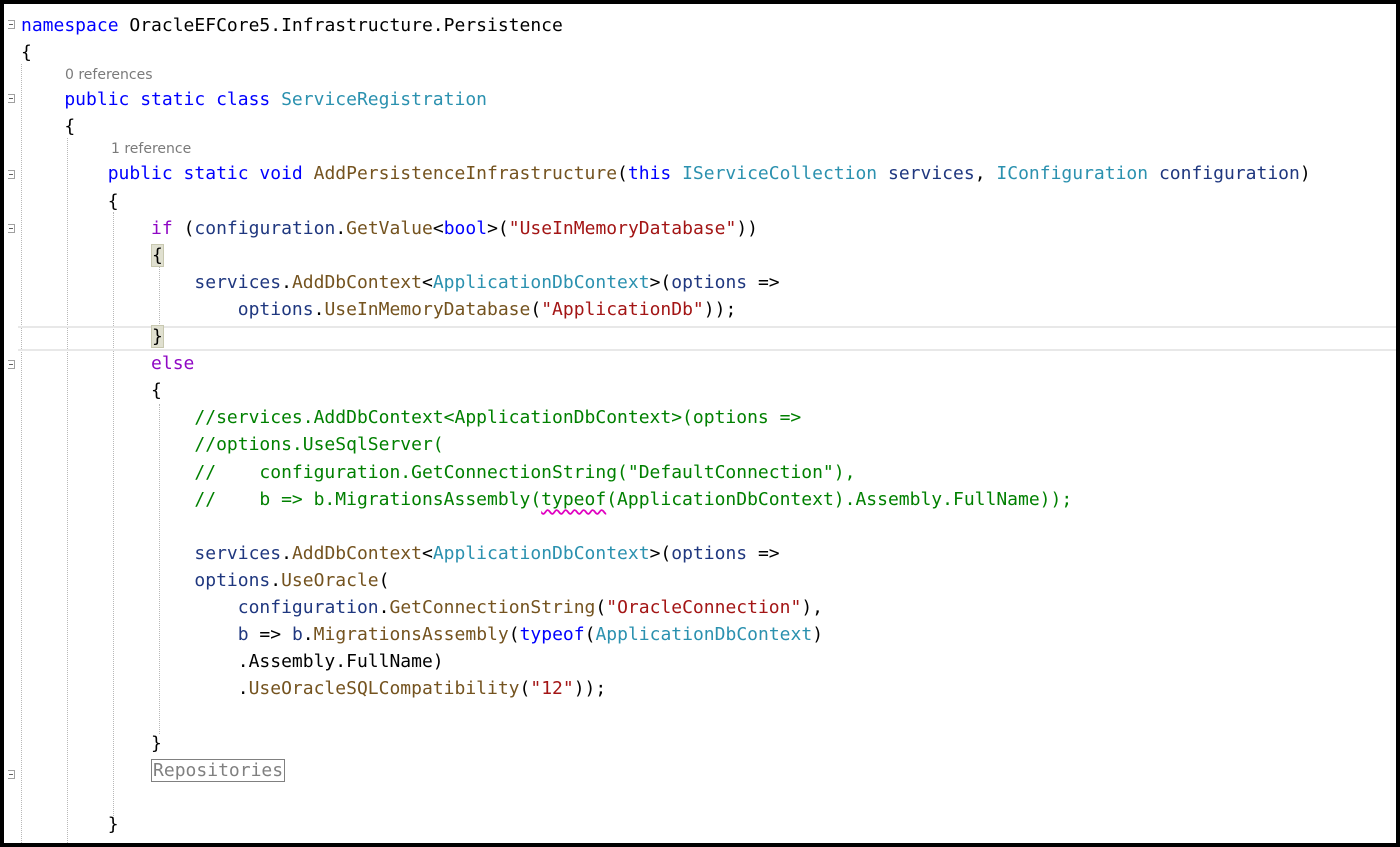 The image size is (1400, 847). What do you see at coordinates (465, 228) in the screenshot?
I see `code-token: bool` at bounding box center [465, 228].